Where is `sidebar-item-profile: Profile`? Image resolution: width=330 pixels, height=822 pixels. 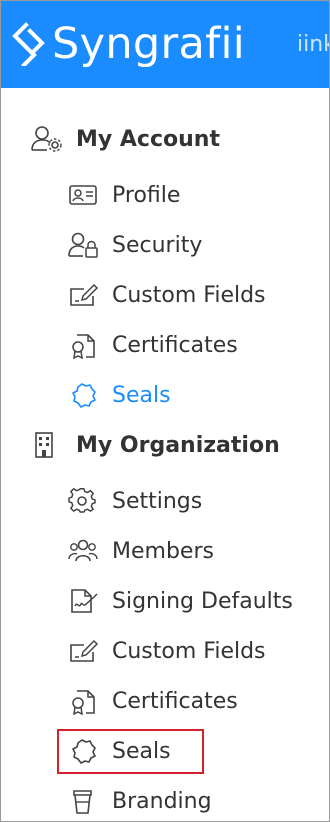
sidebar-item-profile: Profile is located at coordinates (124, 195).